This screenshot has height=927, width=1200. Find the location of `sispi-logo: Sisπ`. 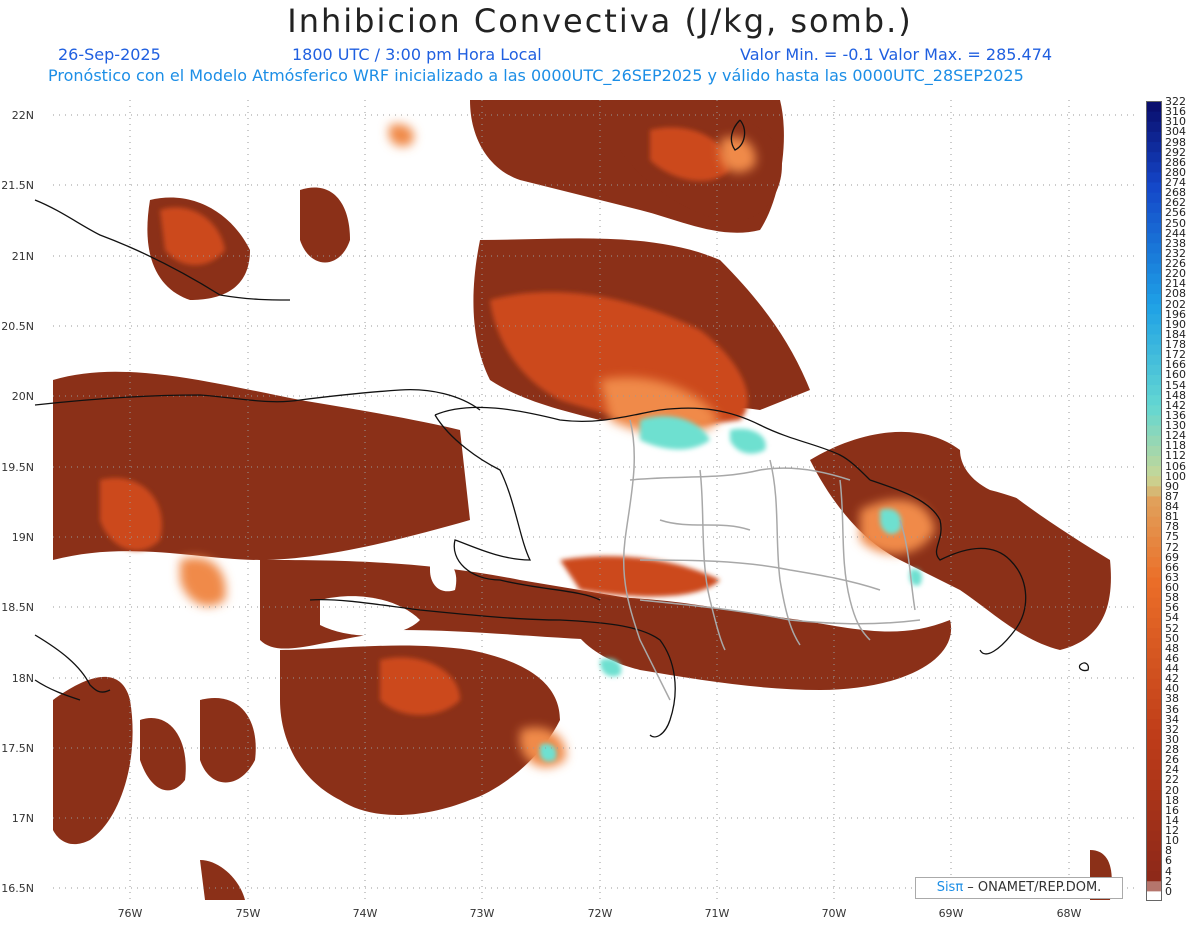

sispi-logo: Sisπ is located at coordinates (950, 887).